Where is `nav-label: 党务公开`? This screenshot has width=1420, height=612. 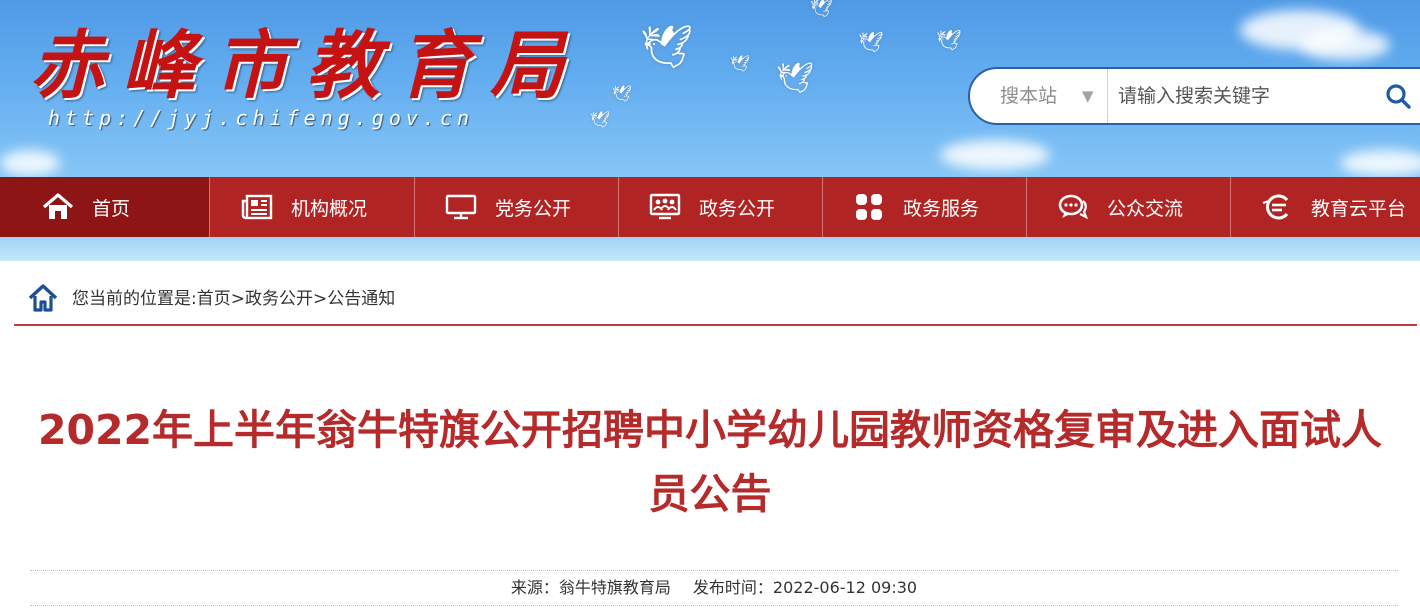
nav-label: 党务公开 is located at coordinates (533, 208).